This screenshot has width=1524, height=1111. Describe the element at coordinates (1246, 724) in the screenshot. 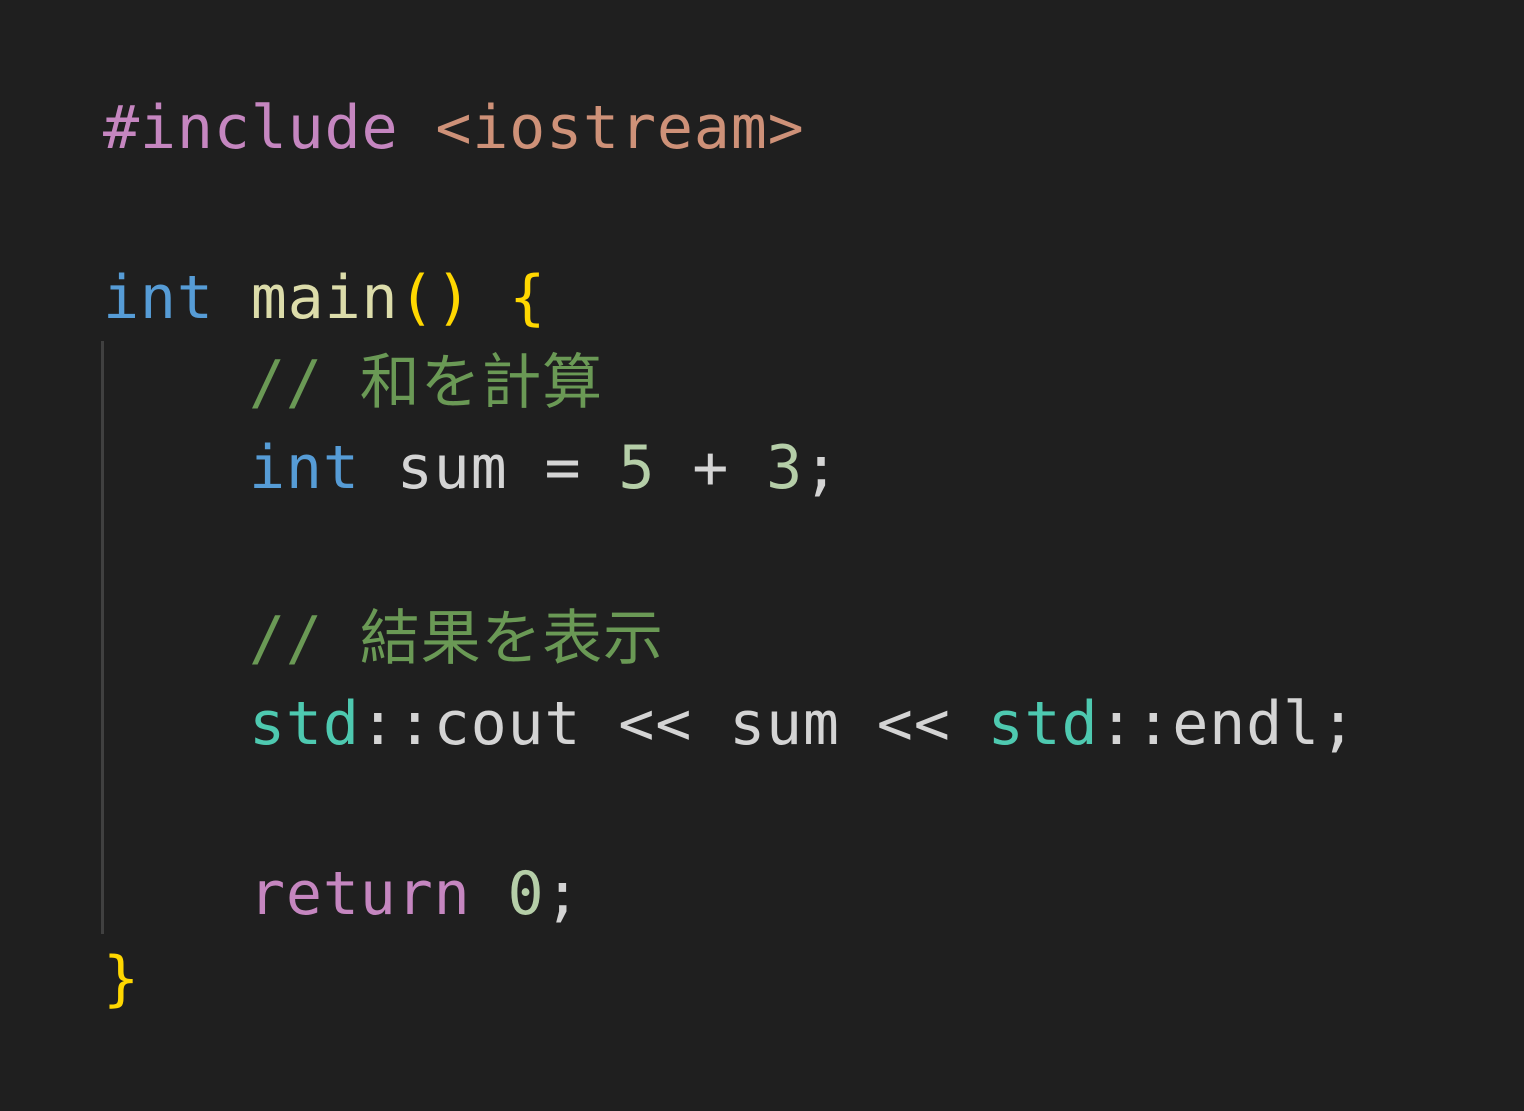

I see `identifier: endl` at that location.